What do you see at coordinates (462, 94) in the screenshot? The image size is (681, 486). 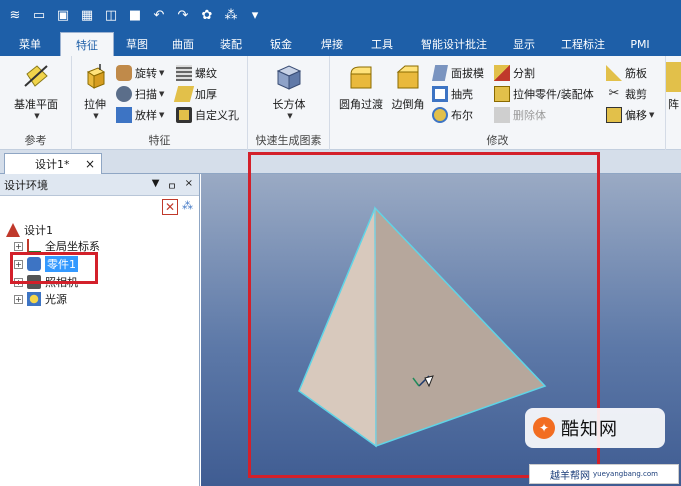 I see `shell-label: 抽壳` at bounding box center [462, 94].